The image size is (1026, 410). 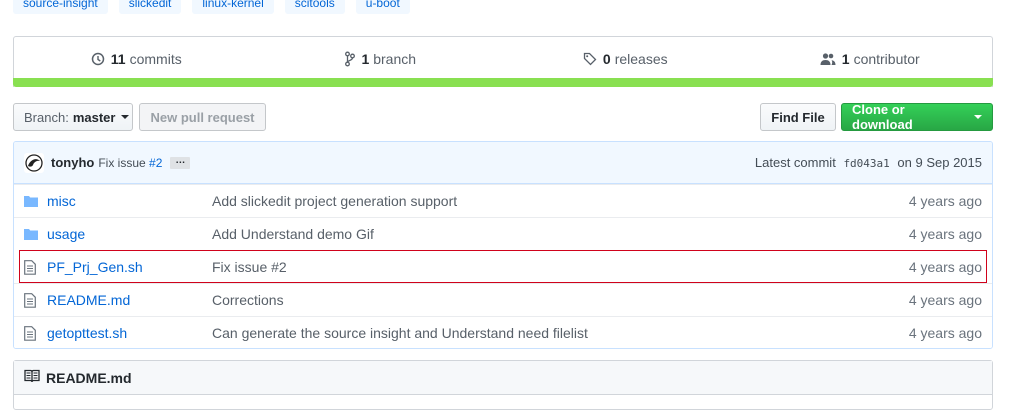 I want to click on commit-date: on 9 Sep 2015, so click(x=939, y=162).